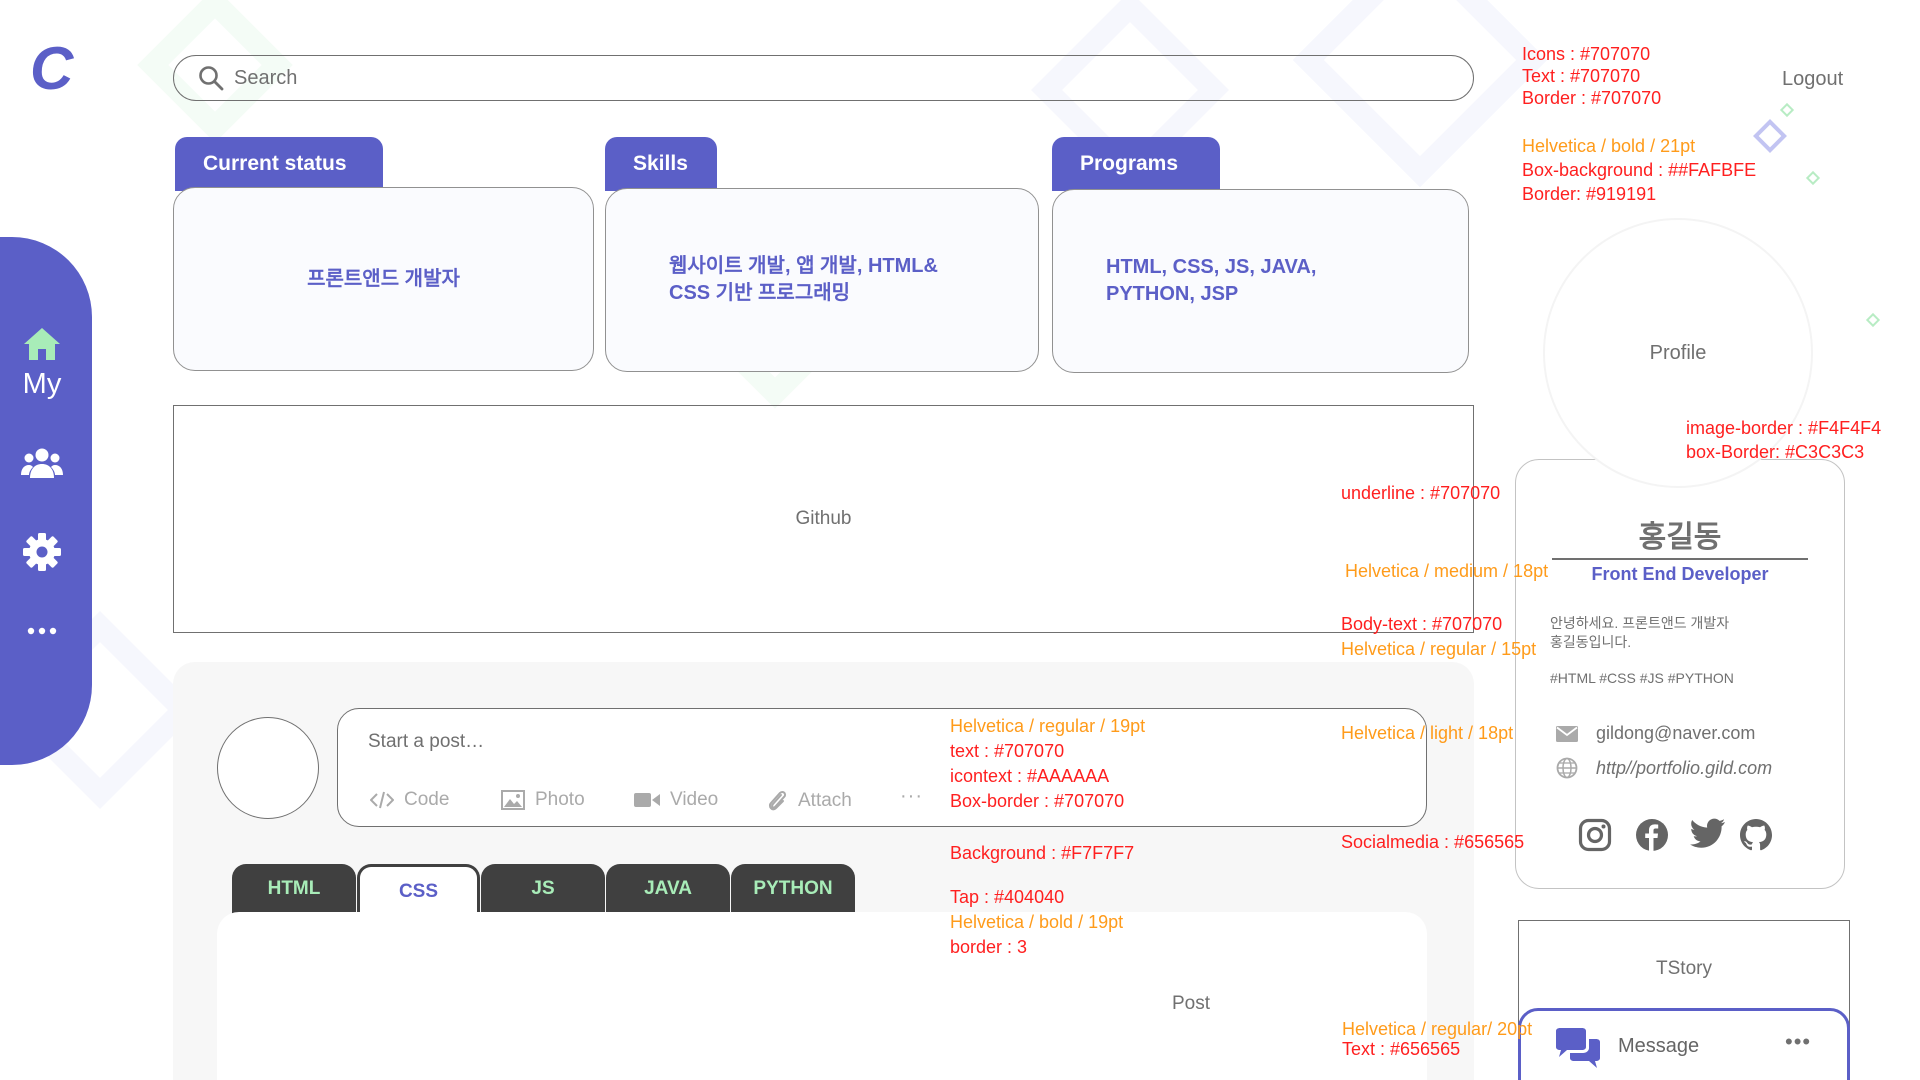 The width and height of the screenshot is (1920, 1080). I want to click on search-input, so click(784, 78).